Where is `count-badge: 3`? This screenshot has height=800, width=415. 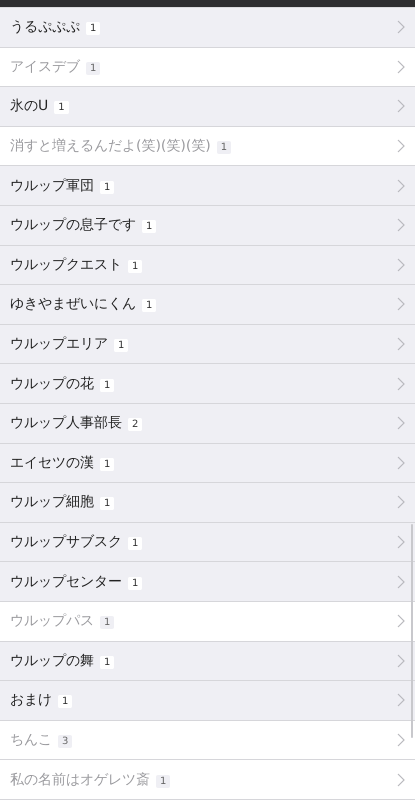
count-badge: 3 is located at coordinates (65, 741).